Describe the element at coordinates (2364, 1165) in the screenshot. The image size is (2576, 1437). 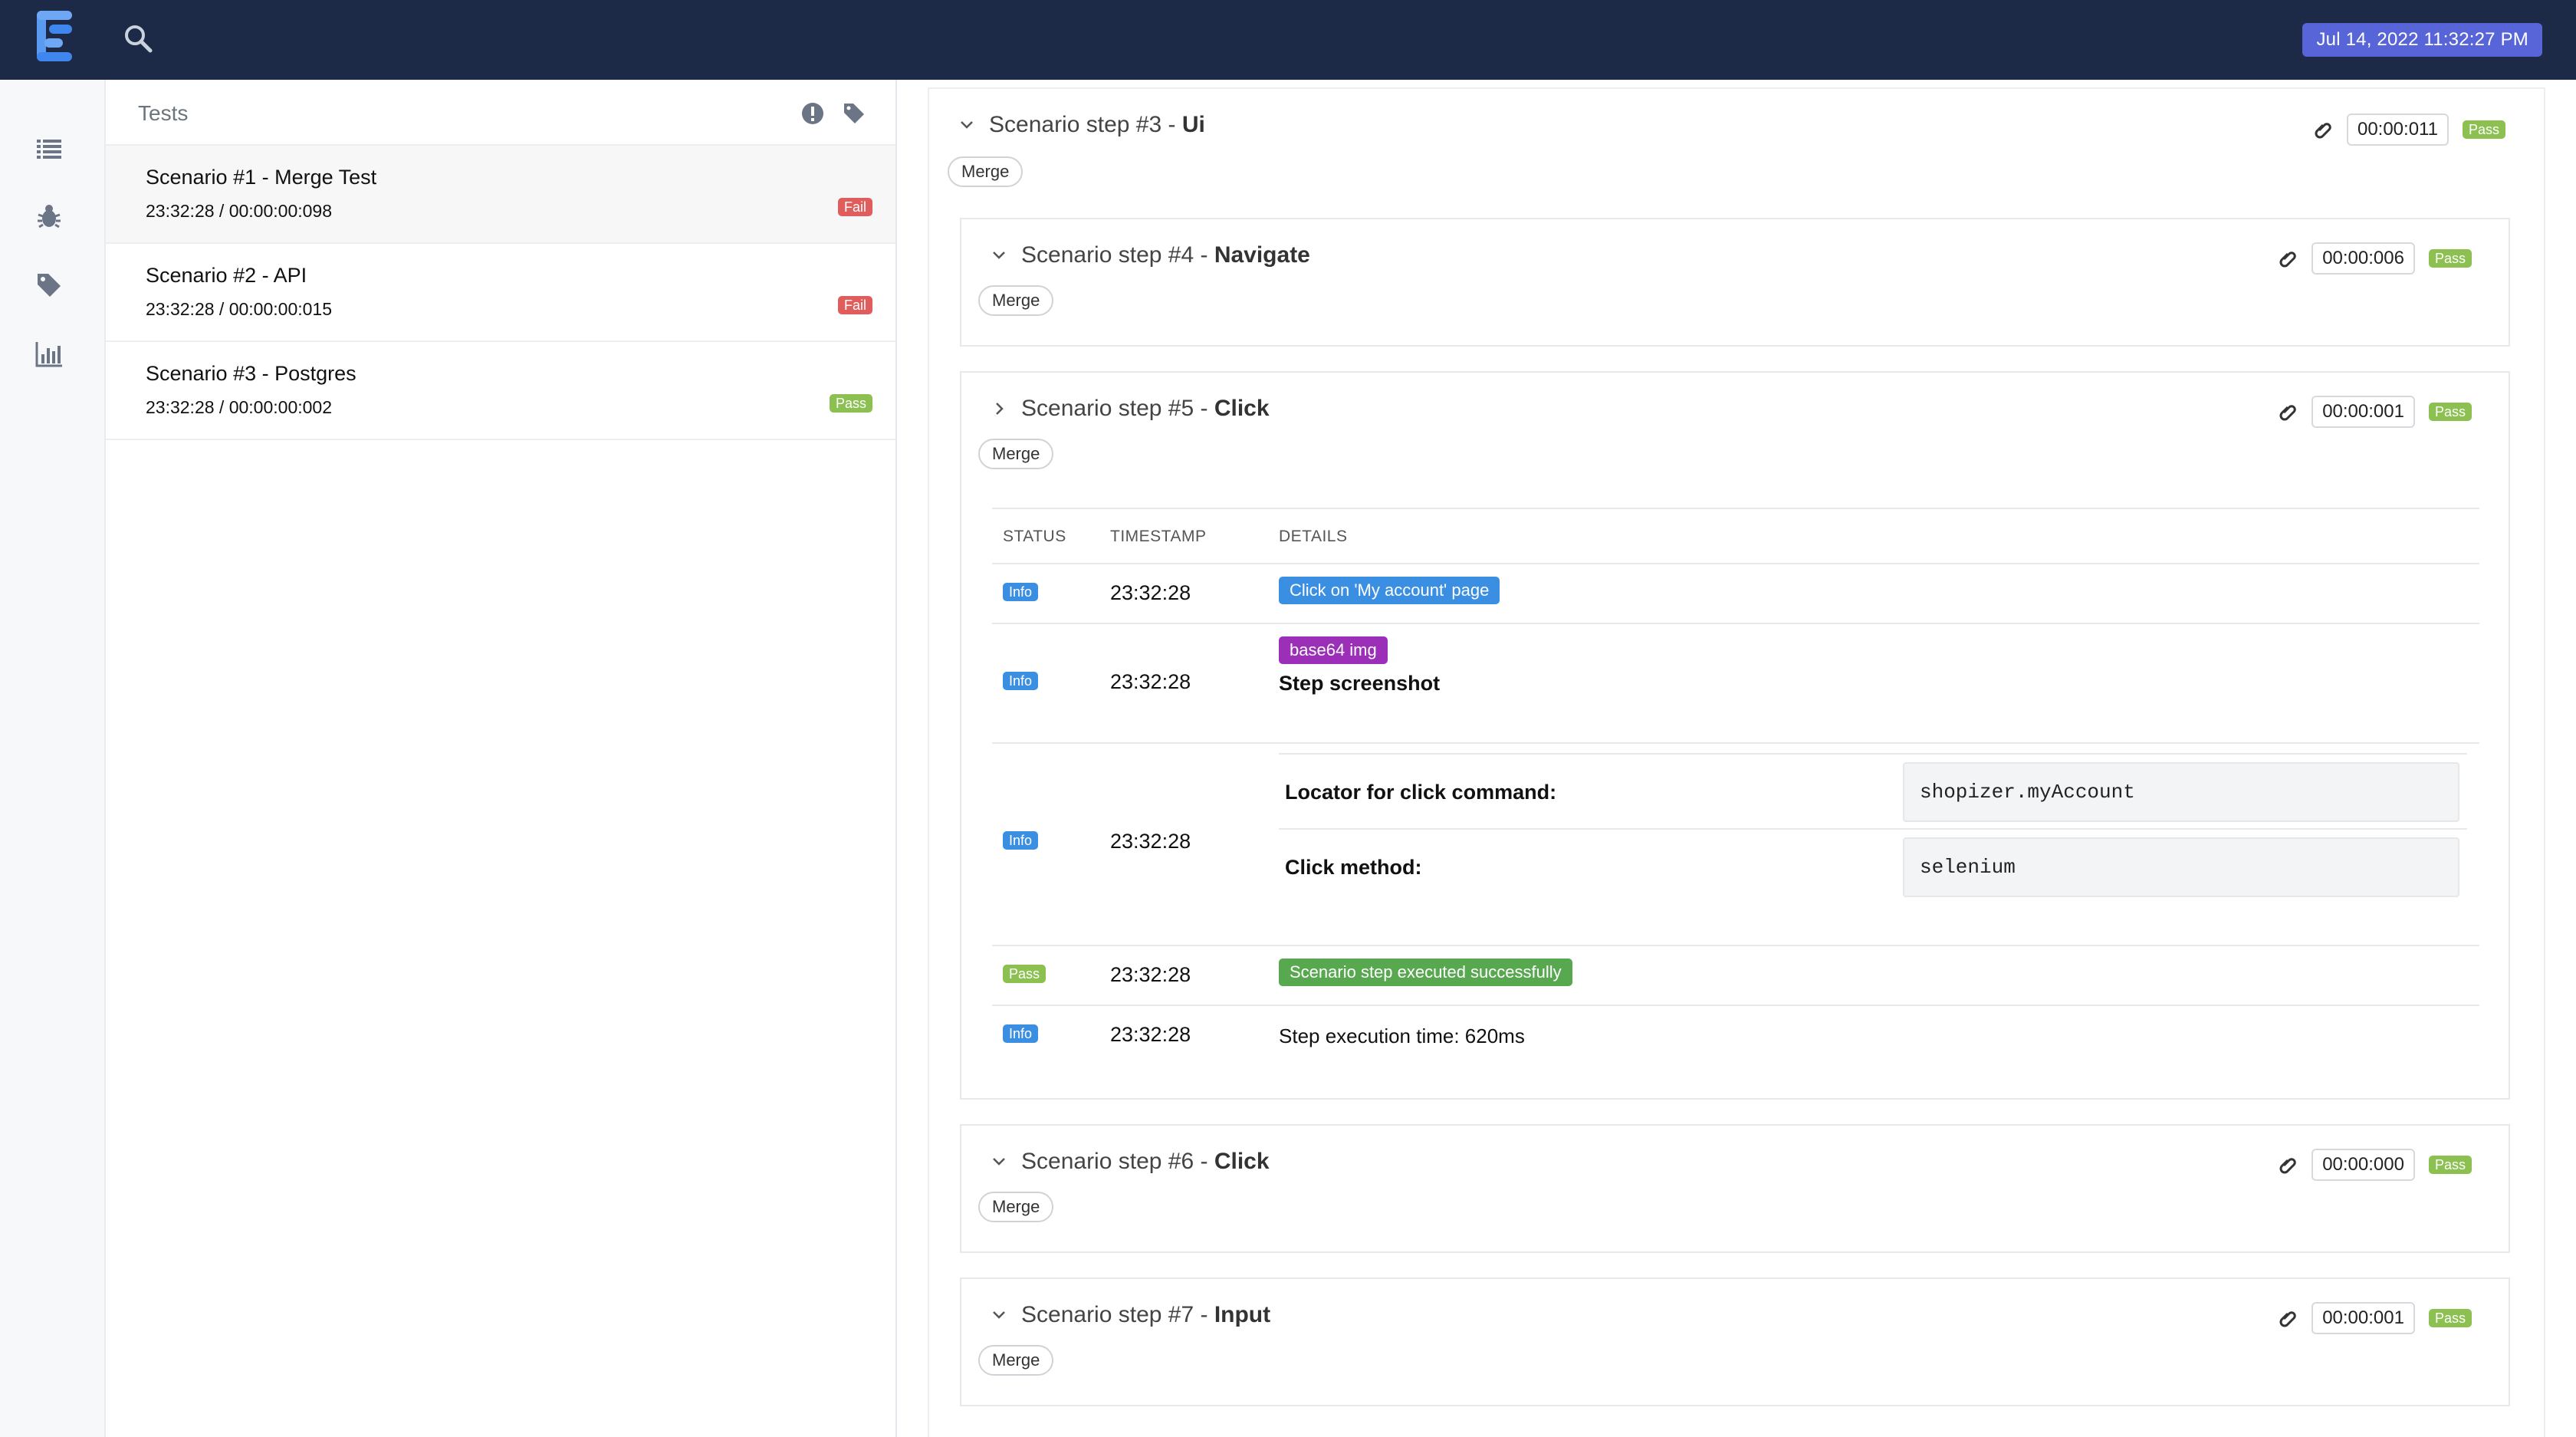
I see `duration-box: 00:00:000` at that location.